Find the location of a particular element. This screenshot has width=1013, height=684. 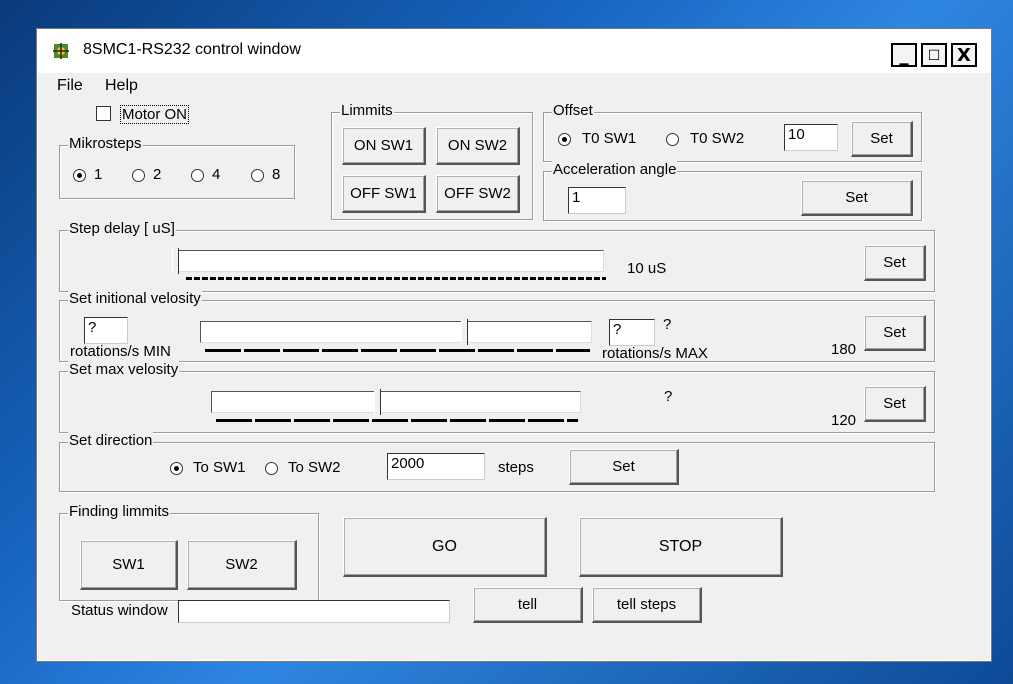

init-velocity-ticks is located at coordinates (397, 350).